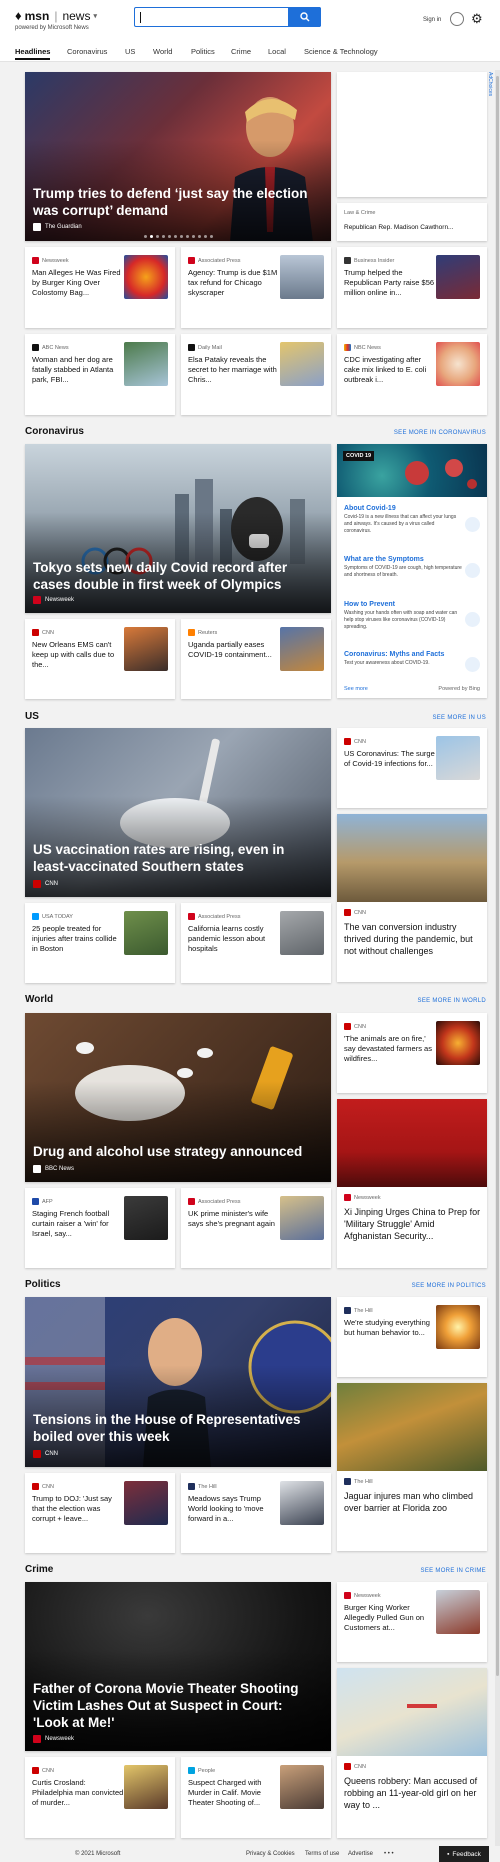 Image resolution: width=500 pixels, height=1862 pixels. What do you see at coordinates (191, 632) in the screenshot?
I see `reuters-logo-icon` at bounding box center [191, 632].